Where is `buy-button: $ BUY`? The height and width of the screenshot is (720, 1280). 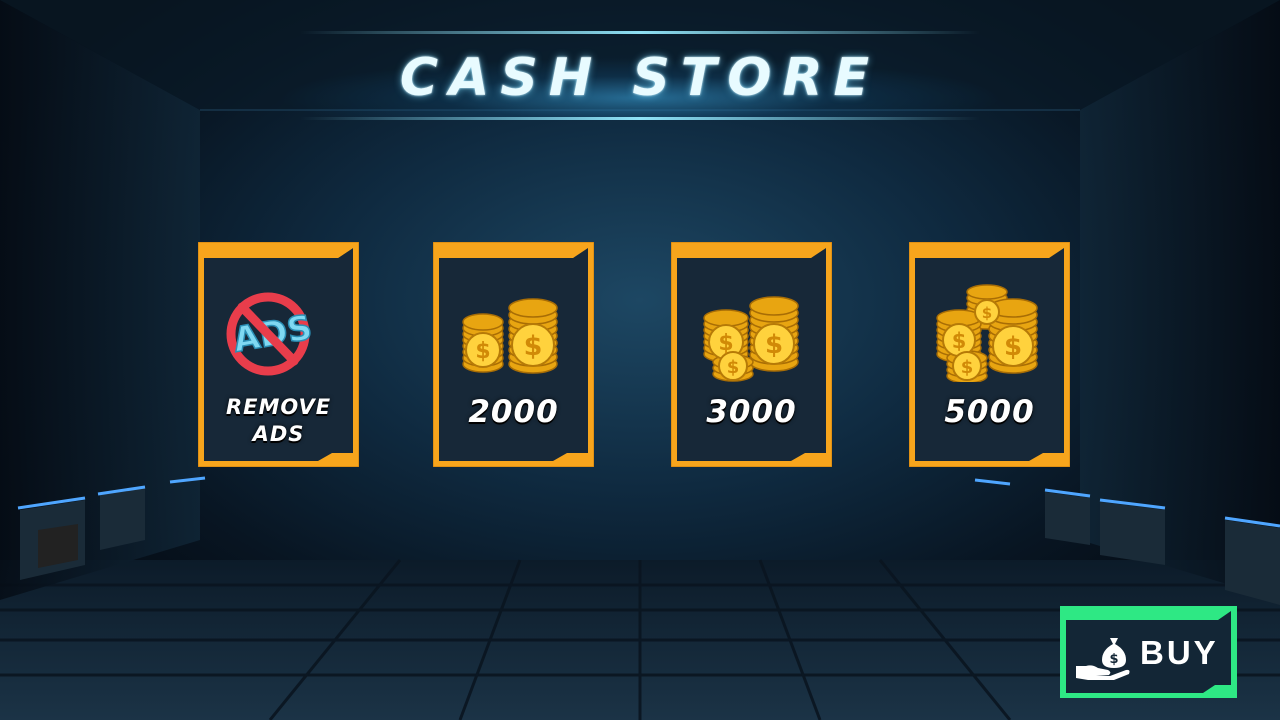 buy-button: $ BUY is located at coordinates (1148, 652).